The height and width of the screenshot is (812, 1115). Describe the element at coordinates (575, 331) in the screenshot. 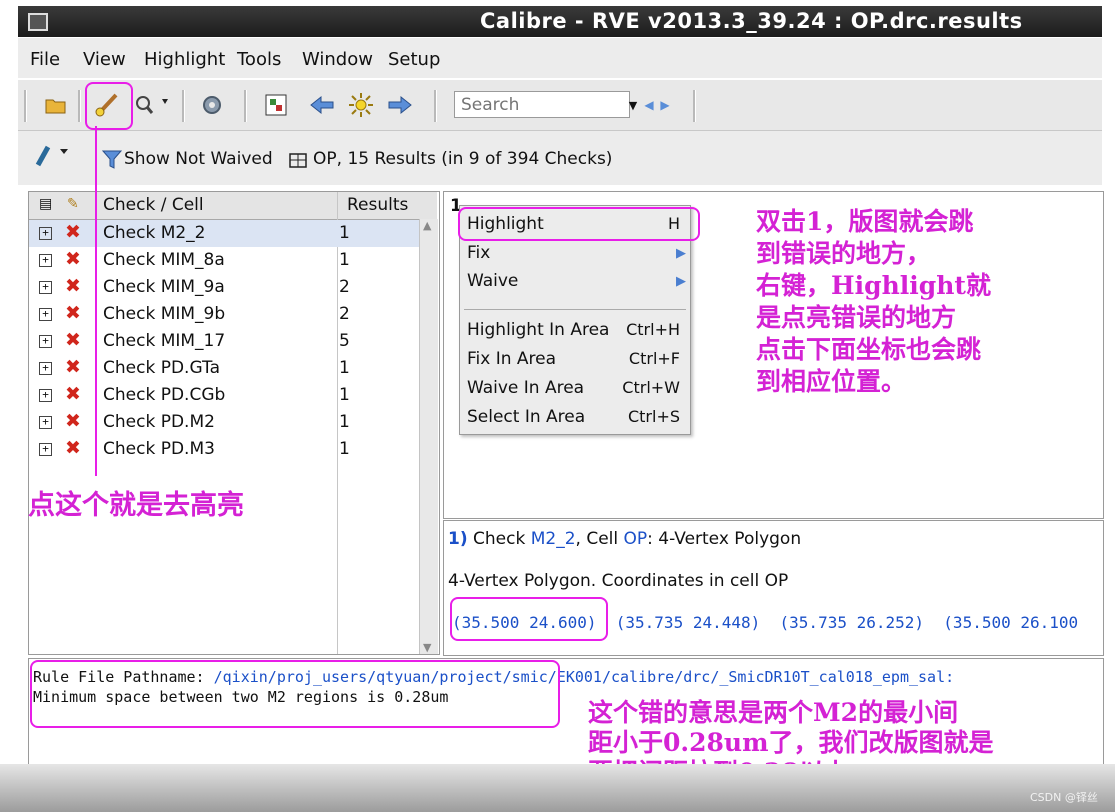

I see `menu-item-highlight-in-area: Highlight In Area Ctrl+H` at that location.